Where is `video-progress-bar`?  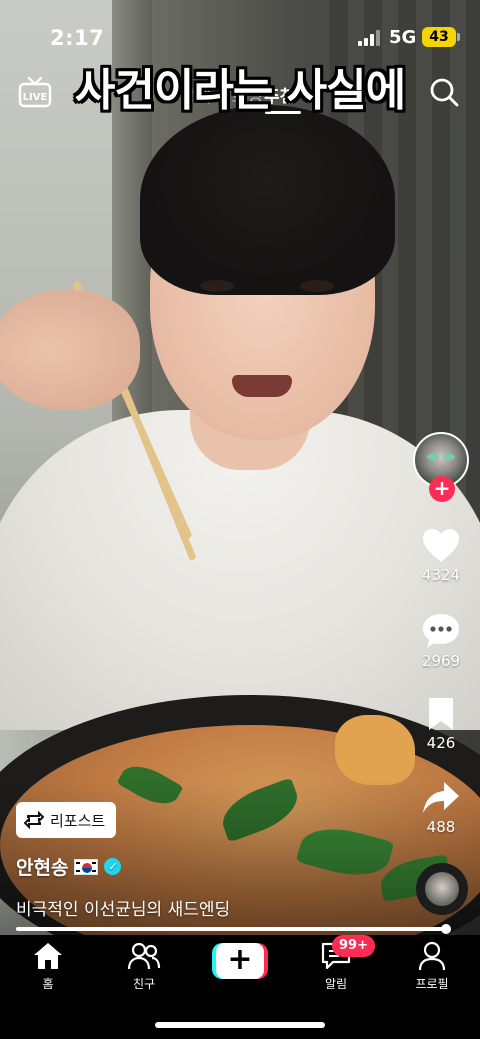
video-progress-bar is located at coordinates (233, 929).